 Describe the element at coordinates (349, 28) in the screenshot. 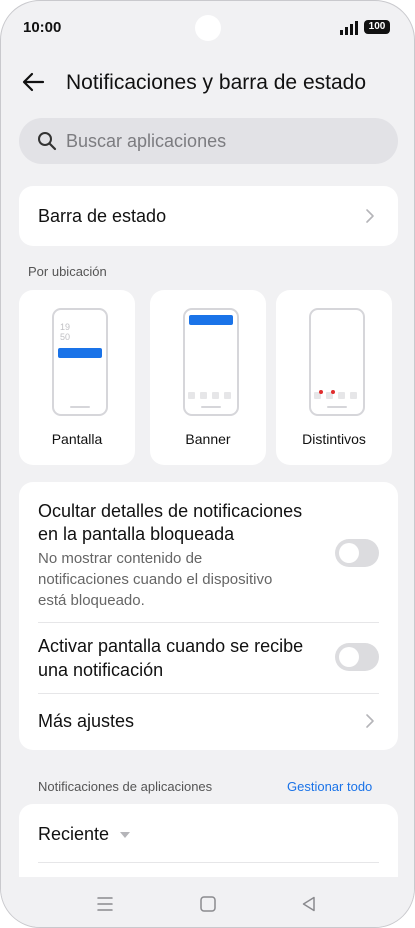

I see `signal-icon` at that location.